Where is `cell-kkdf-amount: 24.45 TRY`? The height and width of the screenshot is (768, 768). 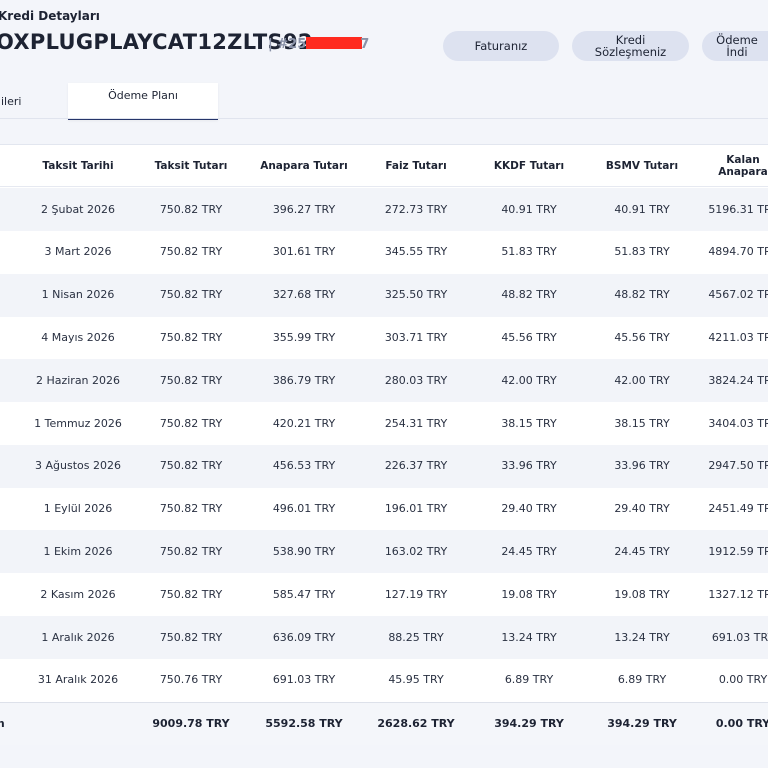
cell-kkdf-amount: 24.45 TRY is located at coordinates (529, 551).